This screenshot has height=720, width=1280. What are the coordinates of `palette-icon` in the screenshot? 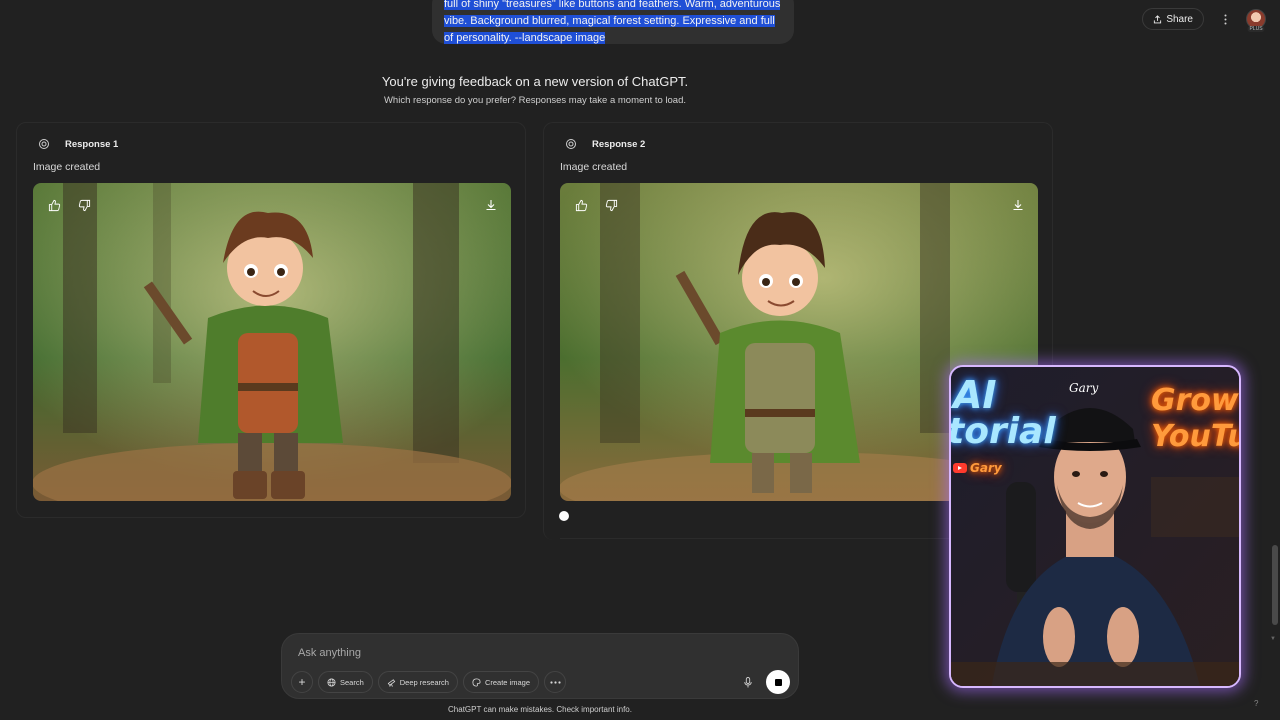 It's located at (476, 682).